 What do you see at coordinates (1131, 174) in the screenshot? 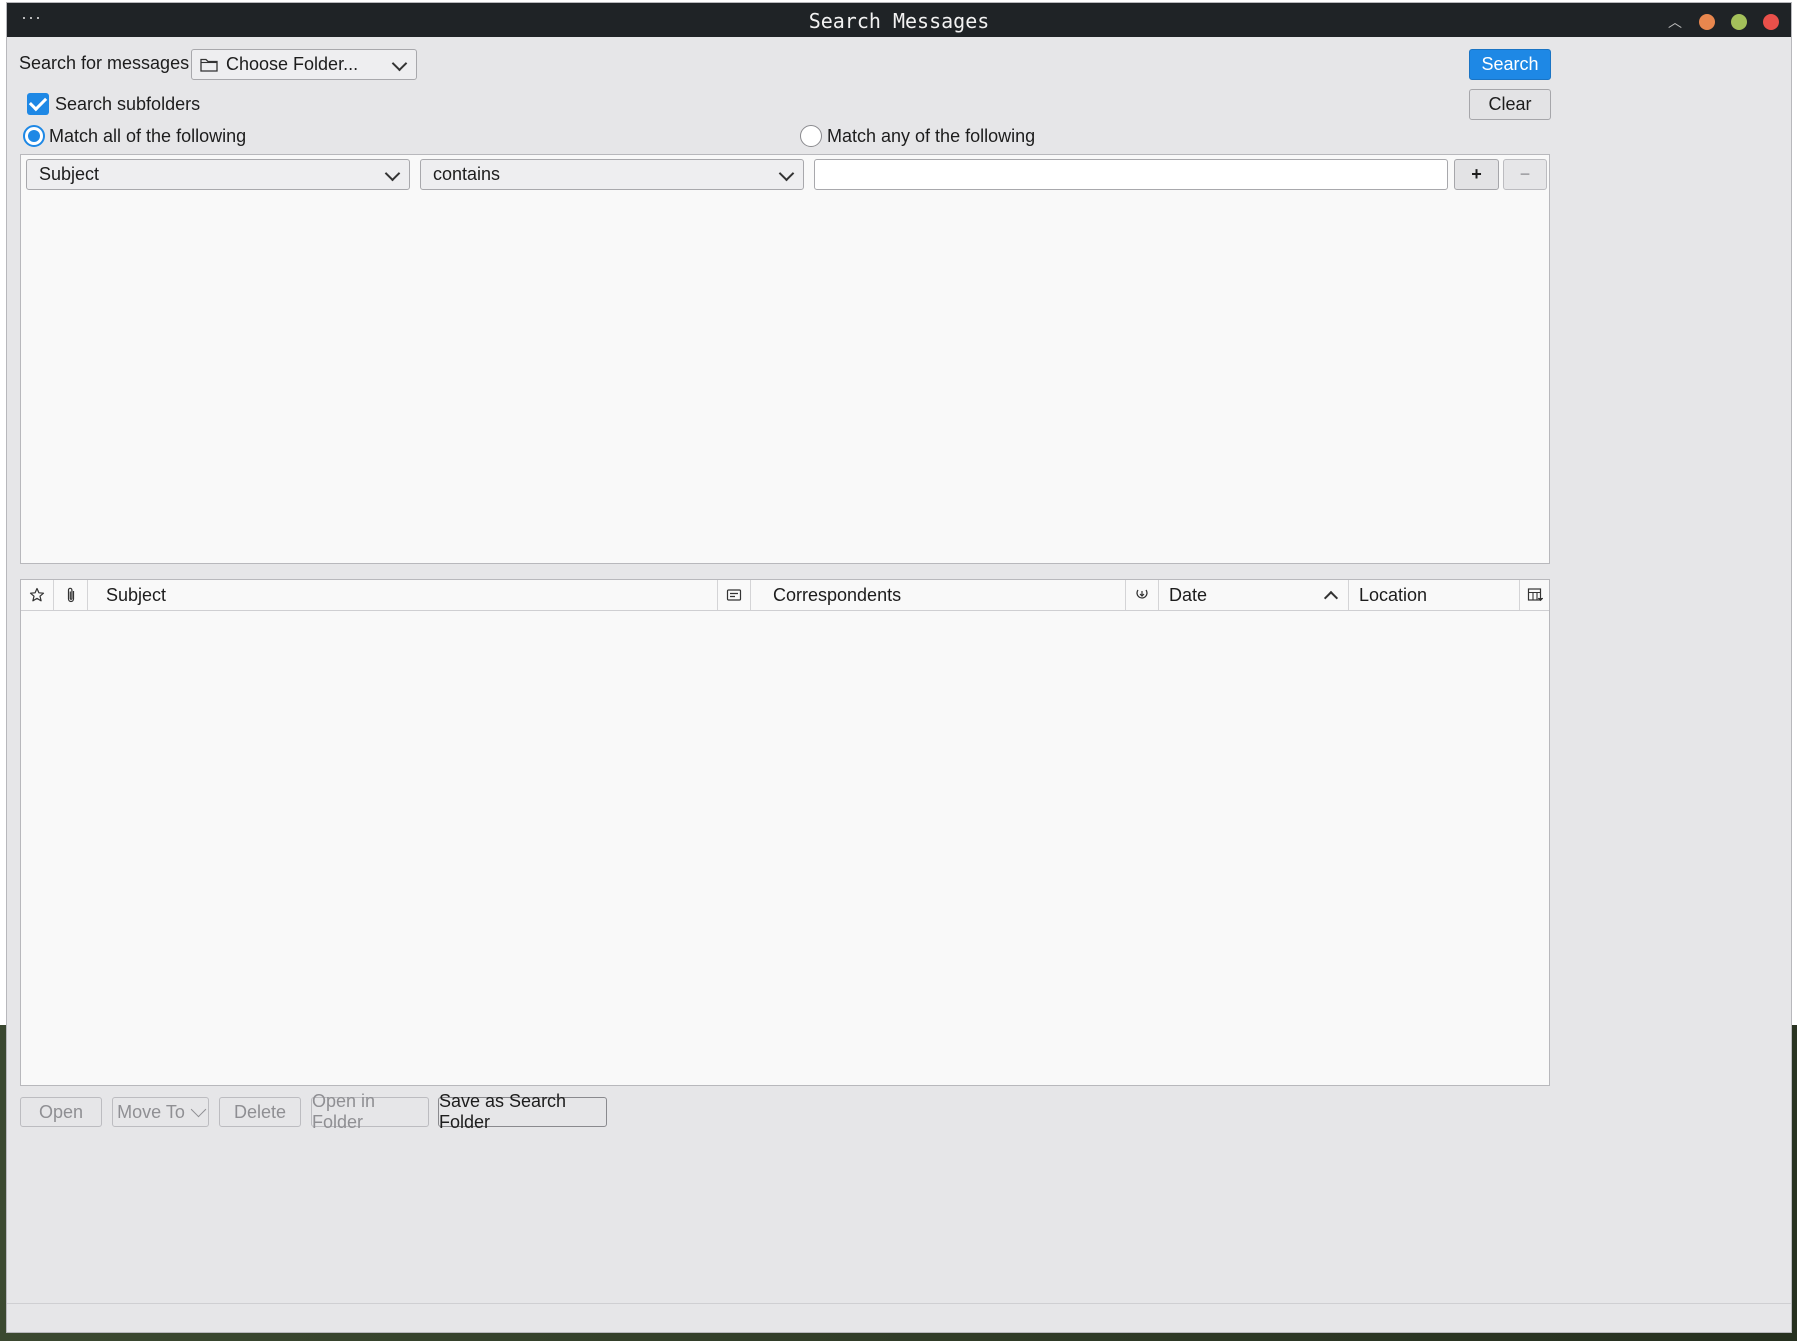
I see `term-value-input` at bounding box center [1131, 174].